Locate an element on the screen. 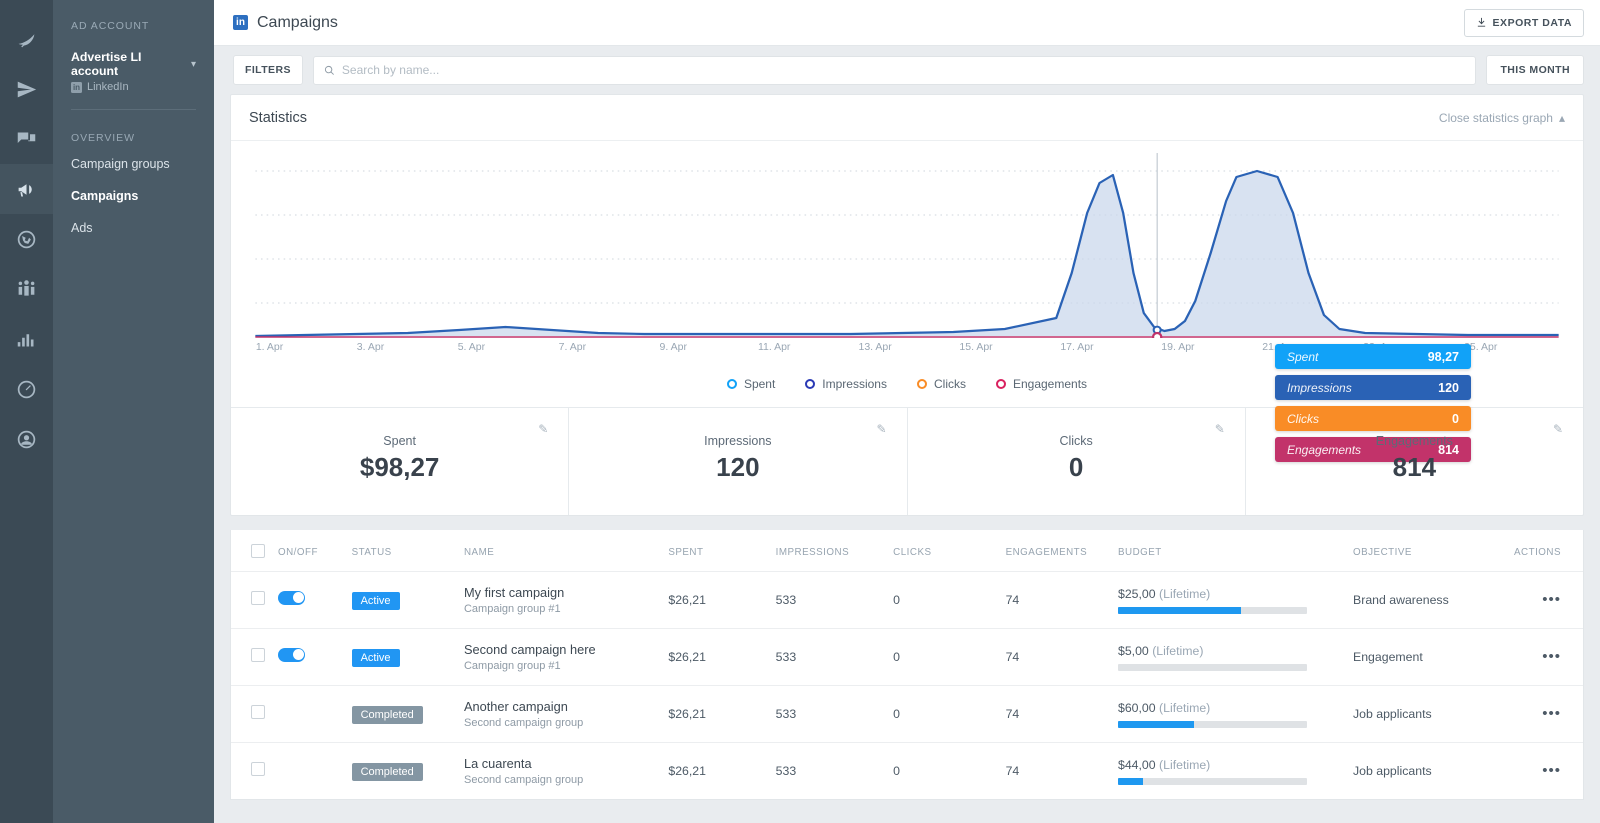 The width and height of the screenshot is (1600, 823). legend-marker-icon is located at coordinates (921, 384).